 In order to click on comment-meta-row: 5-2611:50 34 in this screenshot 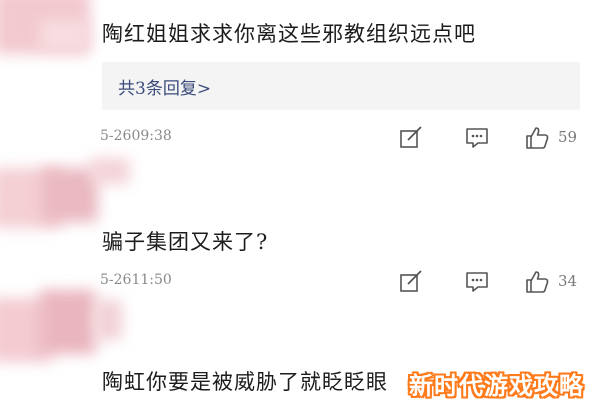, I will do `click(345, 282)`.